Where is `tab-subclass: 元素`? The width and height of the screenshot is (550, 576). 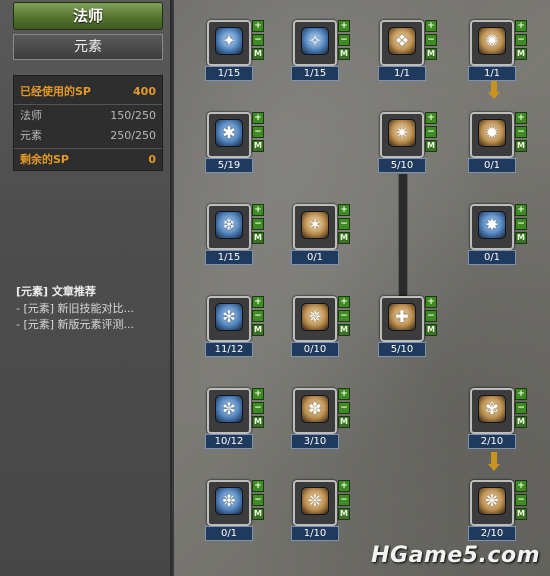 tab-subclass: 元素 is located at coordinates (88, 47).